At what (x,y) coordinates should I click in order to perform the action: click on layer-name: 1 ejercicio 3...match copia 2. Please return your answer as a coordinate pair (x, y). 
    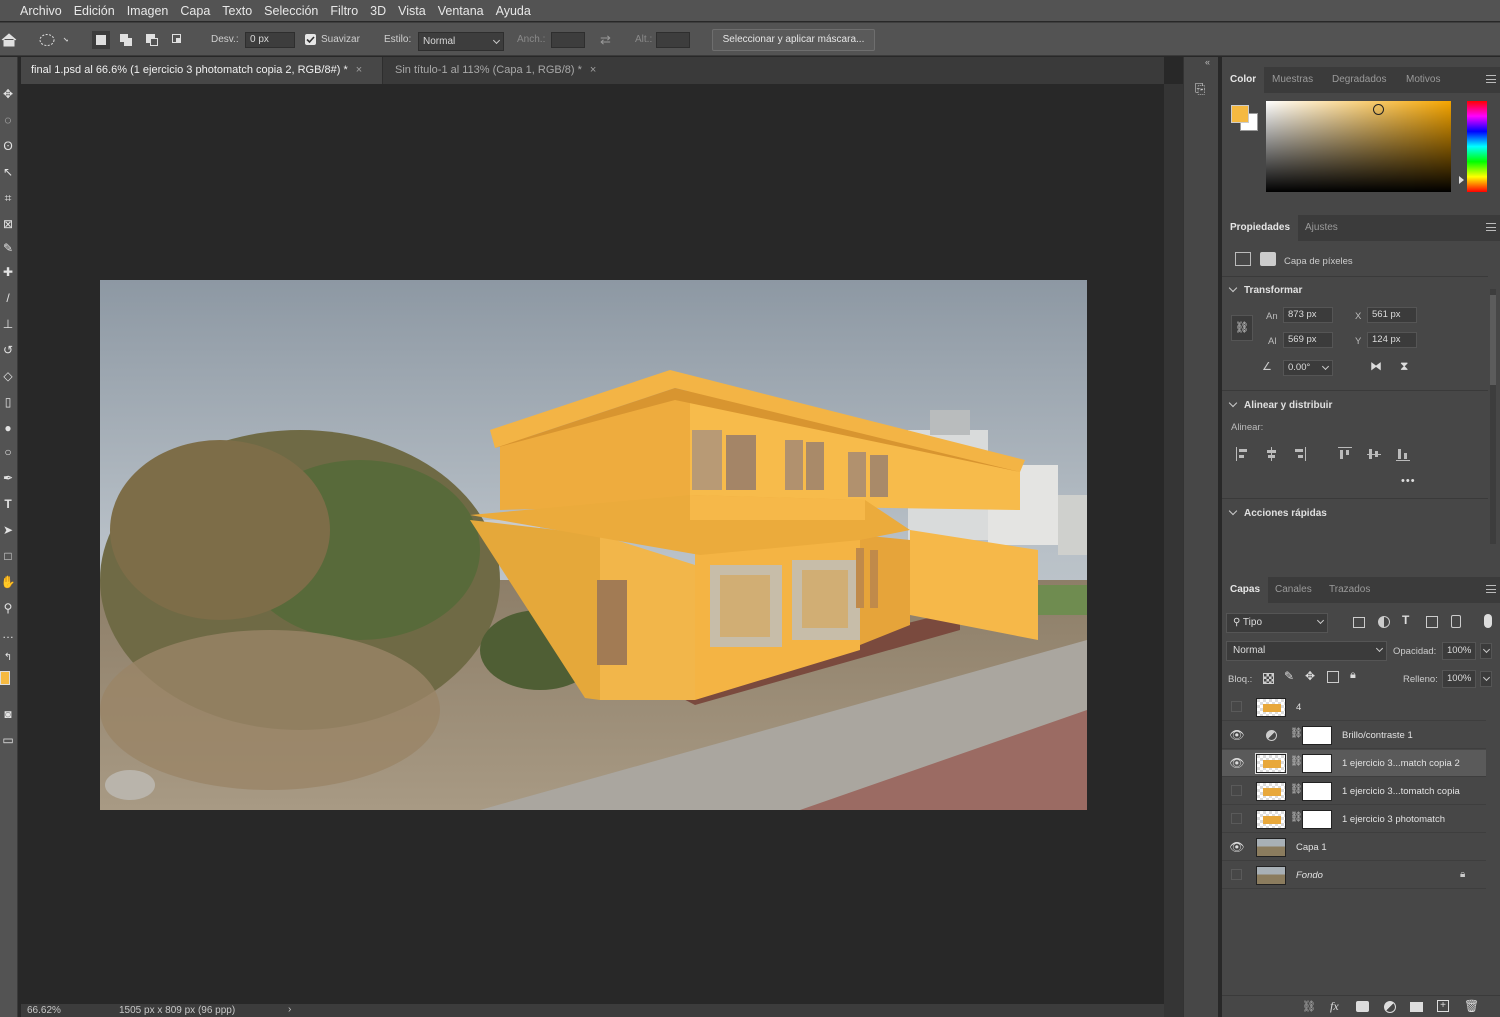
    Looking at the image, I should click on (1401, 763).